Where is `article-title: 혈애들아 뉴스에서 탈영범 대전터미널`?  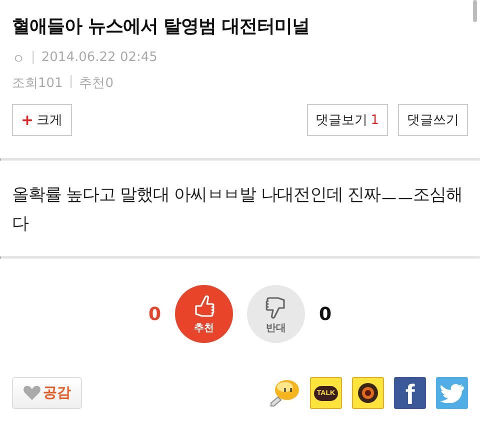 article-title: 혈애들아 뉴스에서 탈영범 대전터미널 is located at coordinates (161, 26).